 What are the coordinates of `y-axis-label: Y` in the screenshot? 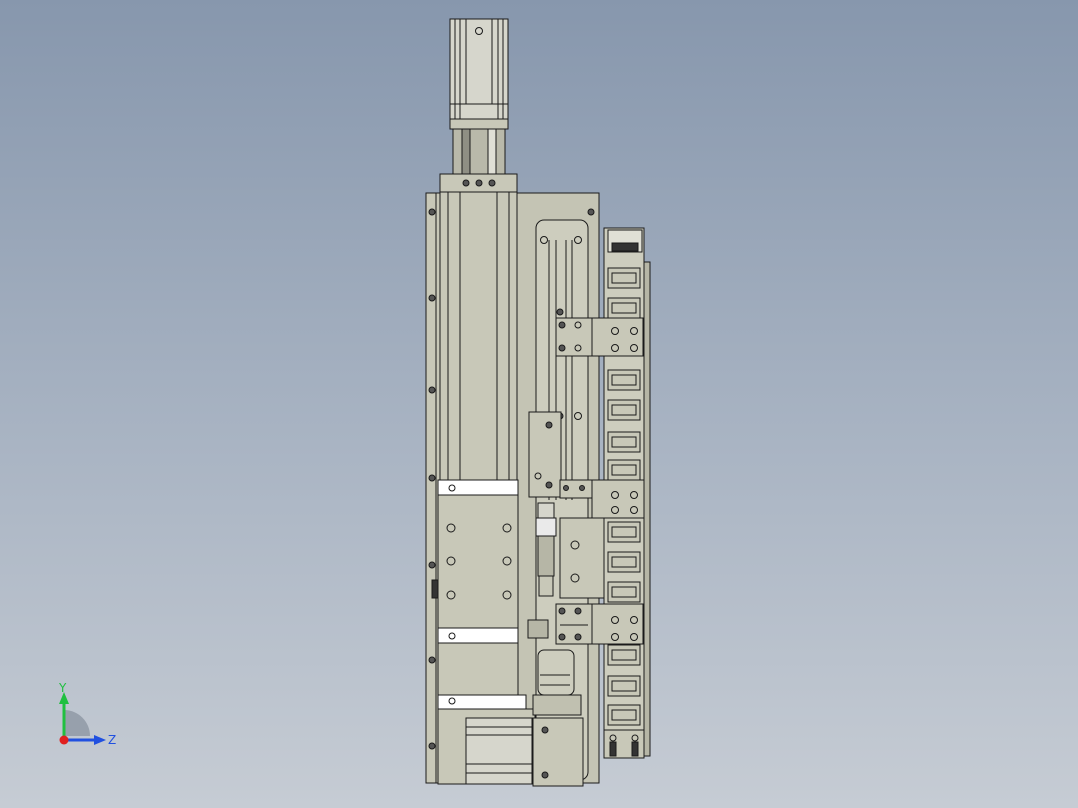 It's located at (62, 688).